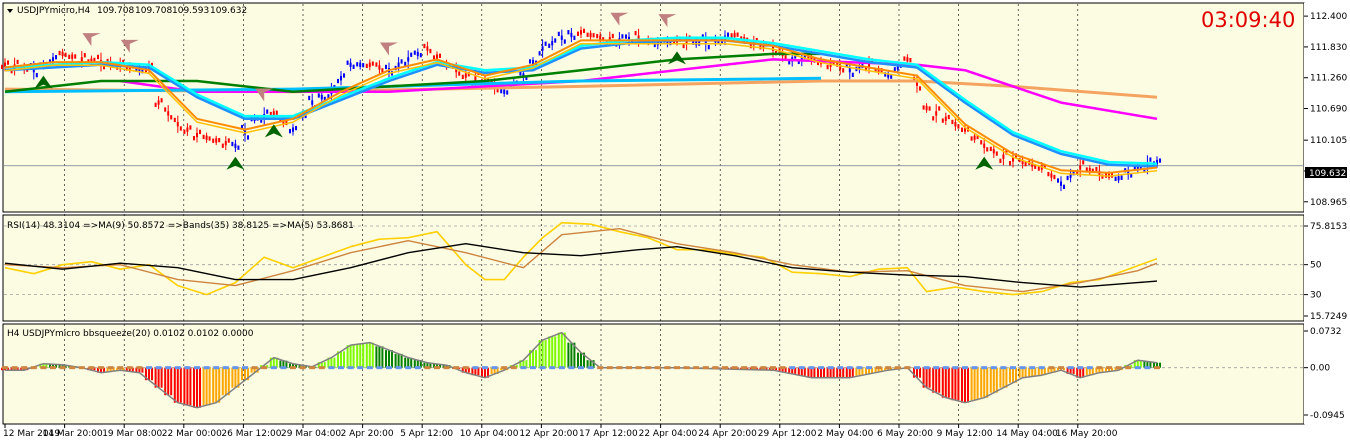 This screenshot has height=443, width=1350. I want to click on ohlc-open: 109.708, so click(115, 11).